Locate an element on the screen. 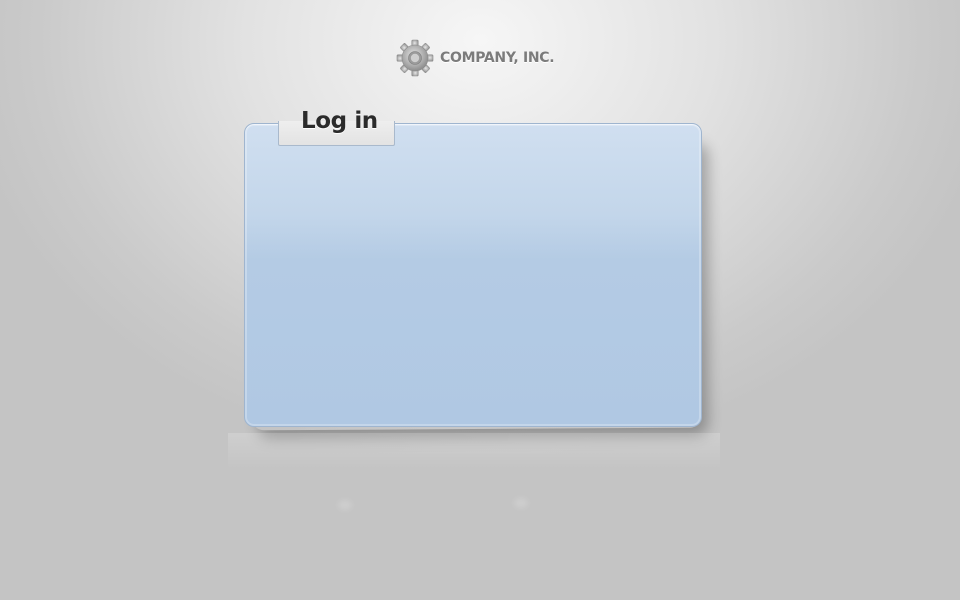  company-name: COMPANY, INC. is located at coordinates (497, 58).